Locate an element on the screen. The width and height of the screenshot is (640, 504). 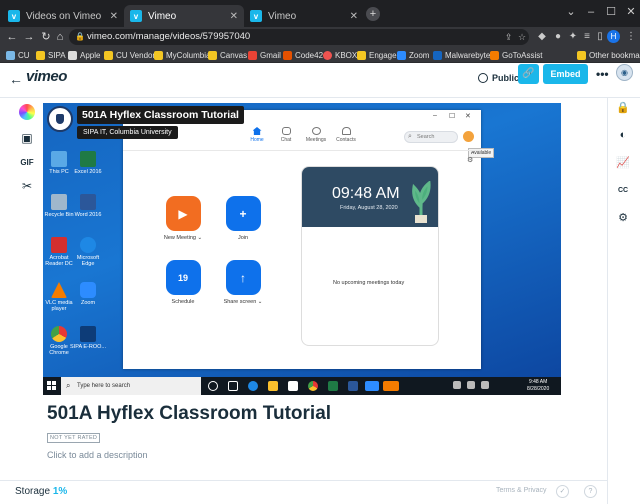
bottom-bar: Storage 1% Terms & Privacy ✓ ? is located at coordinates (303, 492).